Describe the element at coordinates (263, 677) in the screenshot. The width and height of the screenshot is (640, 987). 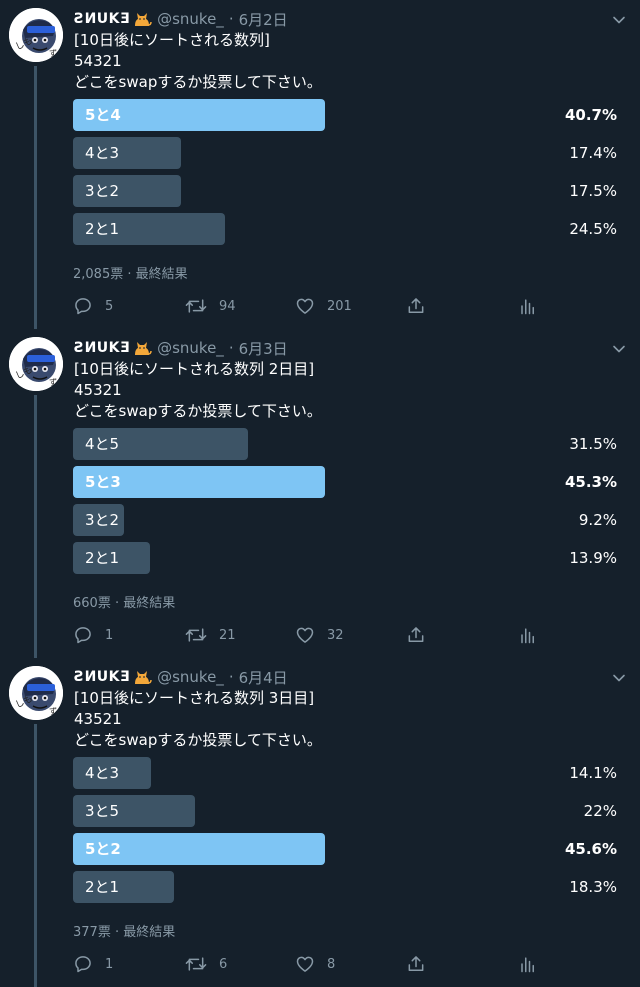
I see `tweet-date: 6月4日` at that location.